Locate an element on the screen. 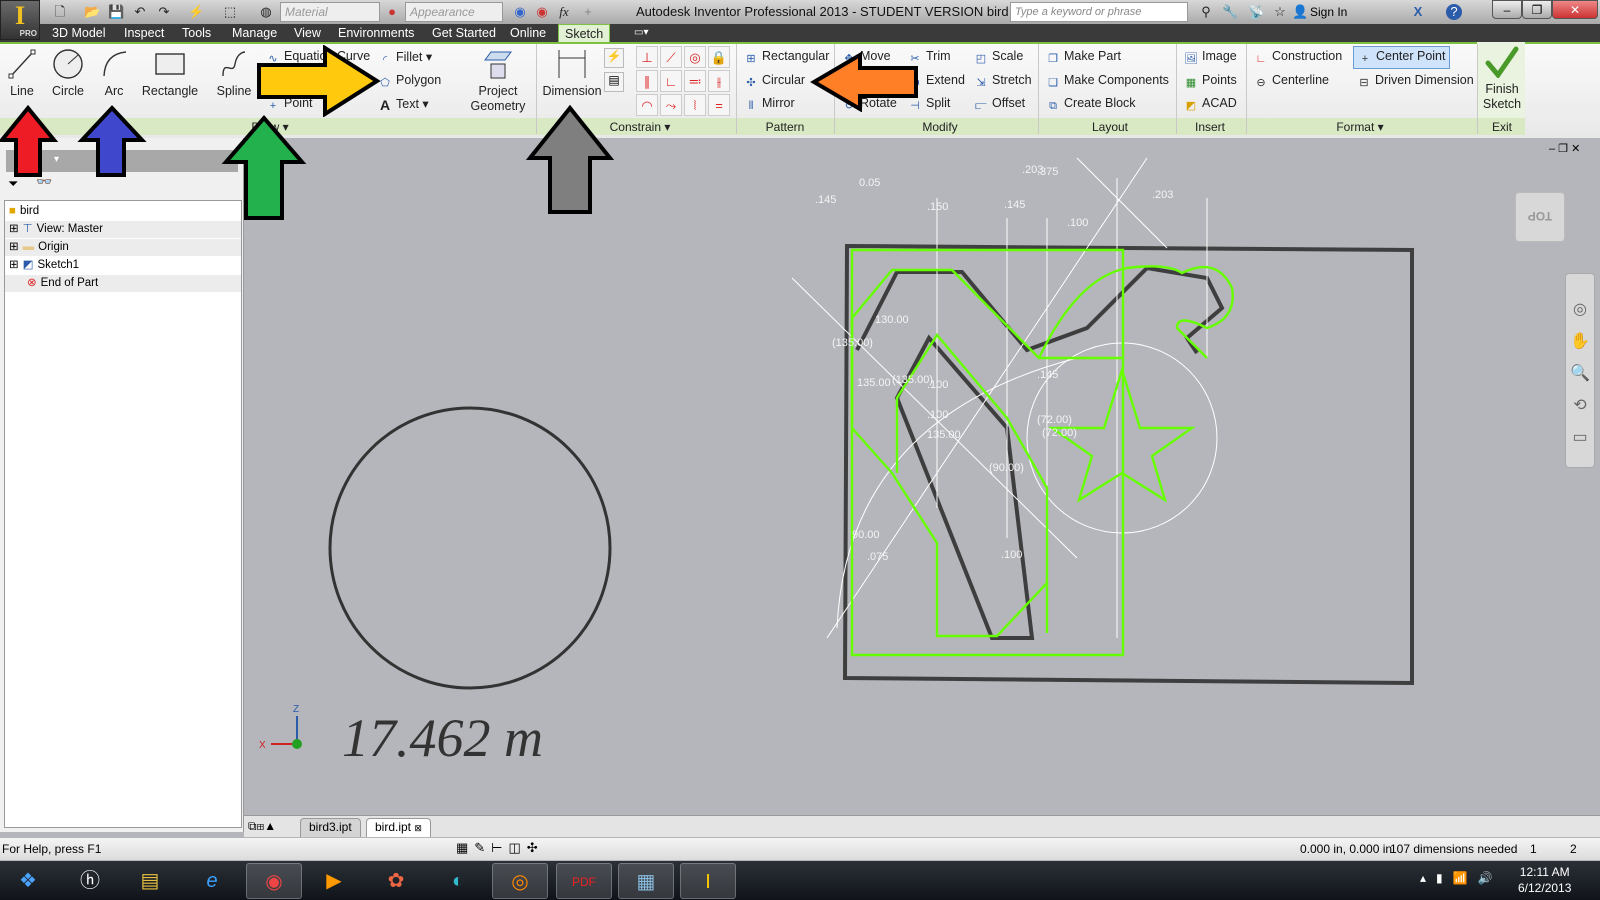  center-point-button: + Center Point is located at coordinates (1402, 57).